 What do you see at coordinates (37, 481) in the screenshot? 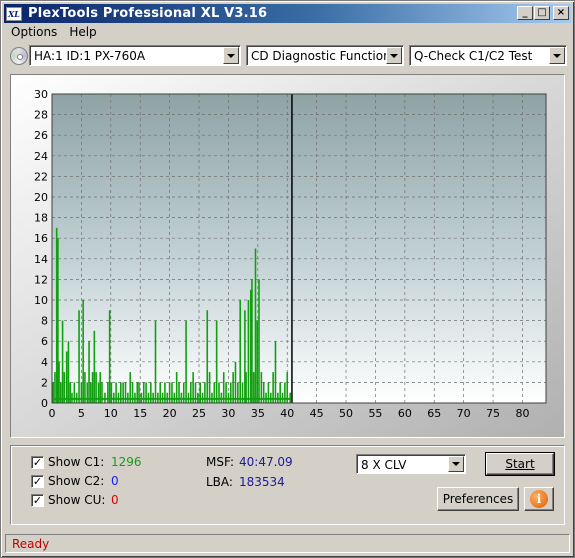
I see `show-c2-checkbox: ✓` at bounding box center [37, 481].